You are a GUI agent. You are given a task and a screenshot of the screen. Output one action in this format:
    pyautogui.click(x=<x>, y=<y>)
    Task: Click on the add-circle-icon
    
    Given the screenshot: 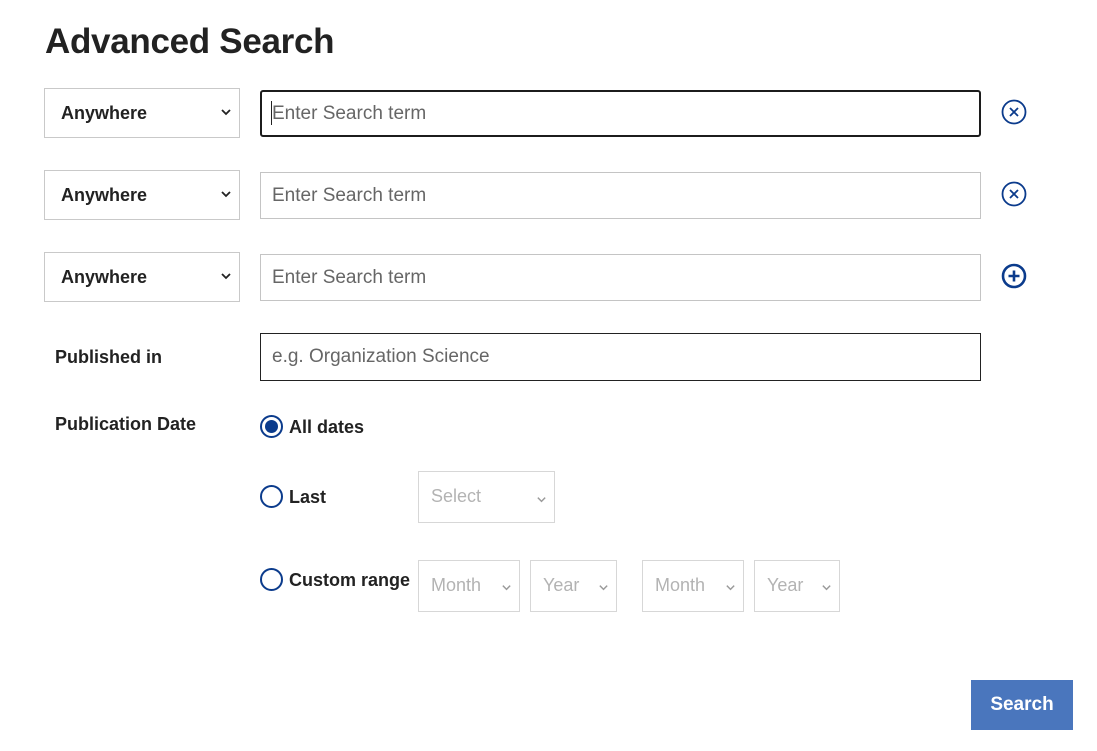 What is the action you would take?
    pyautogui.click(x=1014, y=276)
    